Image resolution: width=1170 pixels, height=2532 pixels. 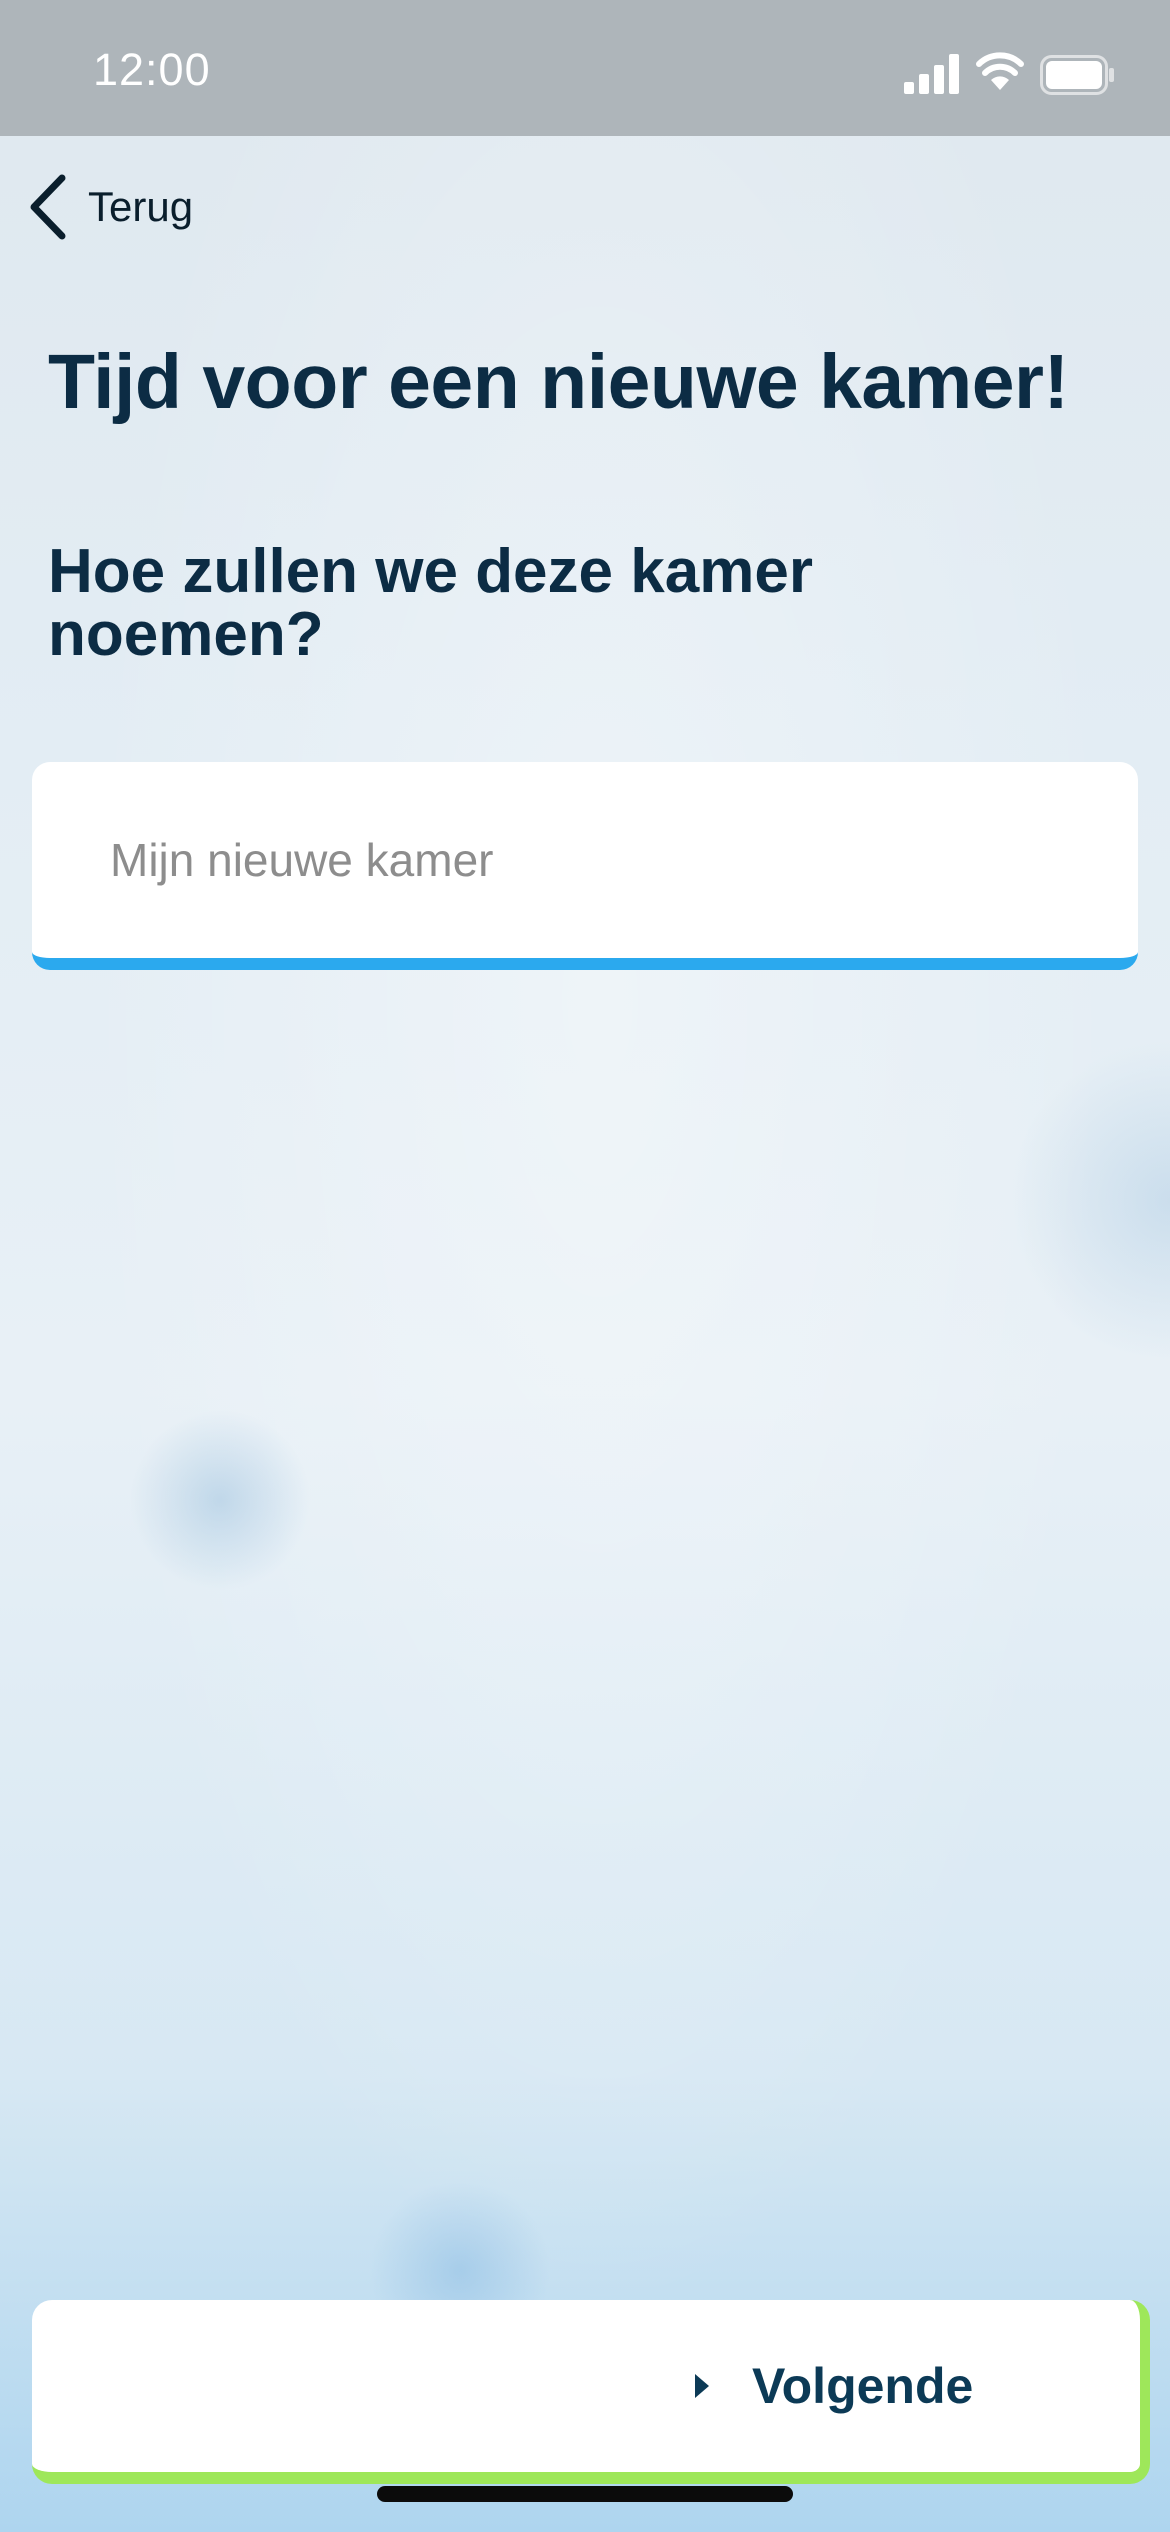 What do you see at coordinates (430, 603) in the screenshot?
I see `question-heading: Hoe zullen we deze kamer noemen?` at bounding box center [430, 603].